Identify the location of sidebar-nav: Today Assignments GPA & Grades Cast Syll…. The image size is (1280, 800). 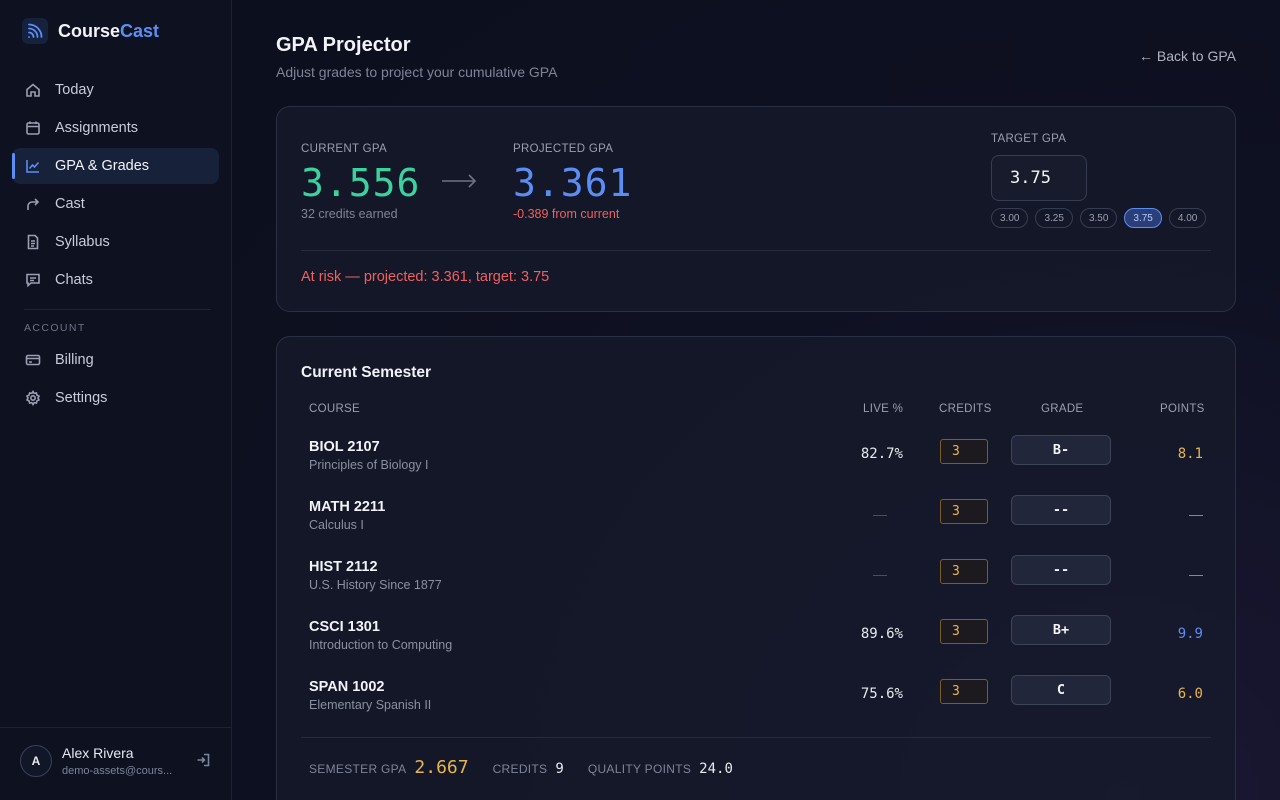
(115, 245).